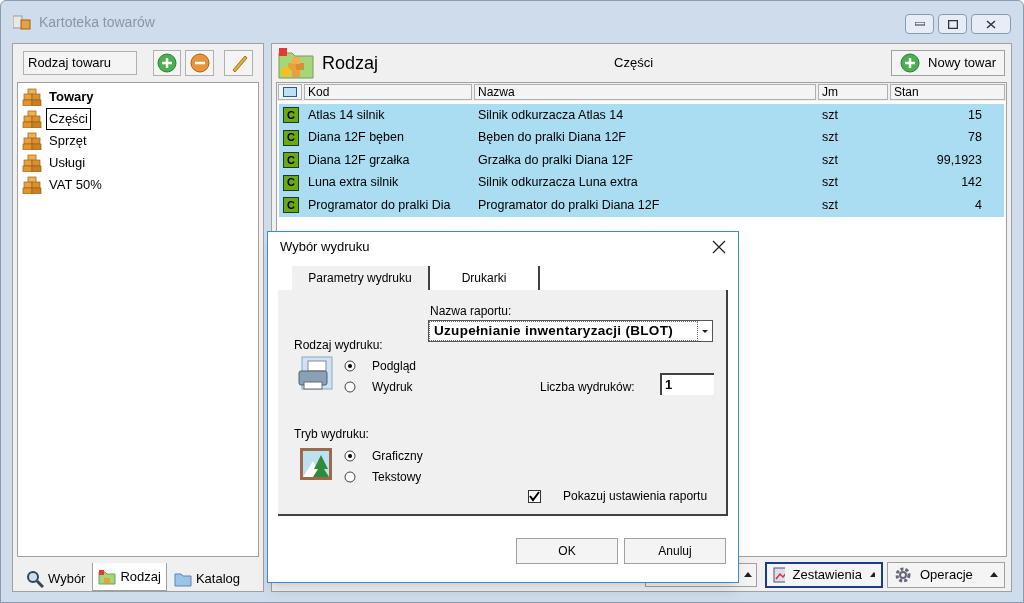  I want to click on panel-tab: Rodzaj, so click(129, 577).